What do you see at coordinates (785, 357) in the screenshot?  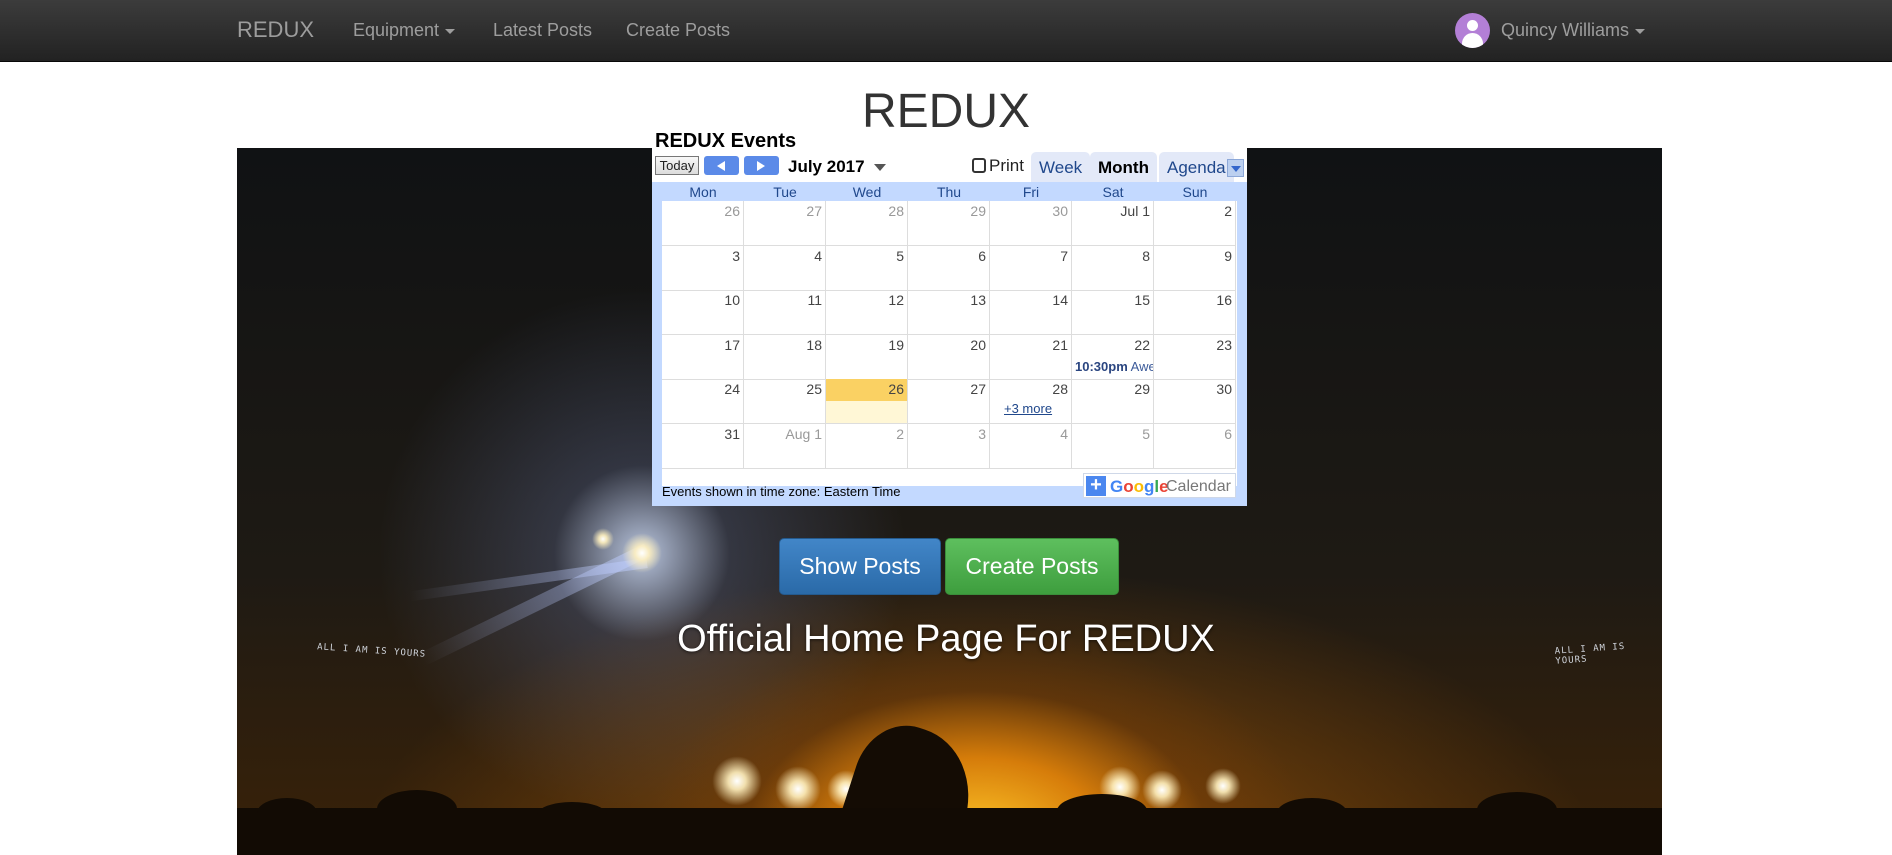 I see `calendar-day-cell: 18` at bounding box center [785, 357].